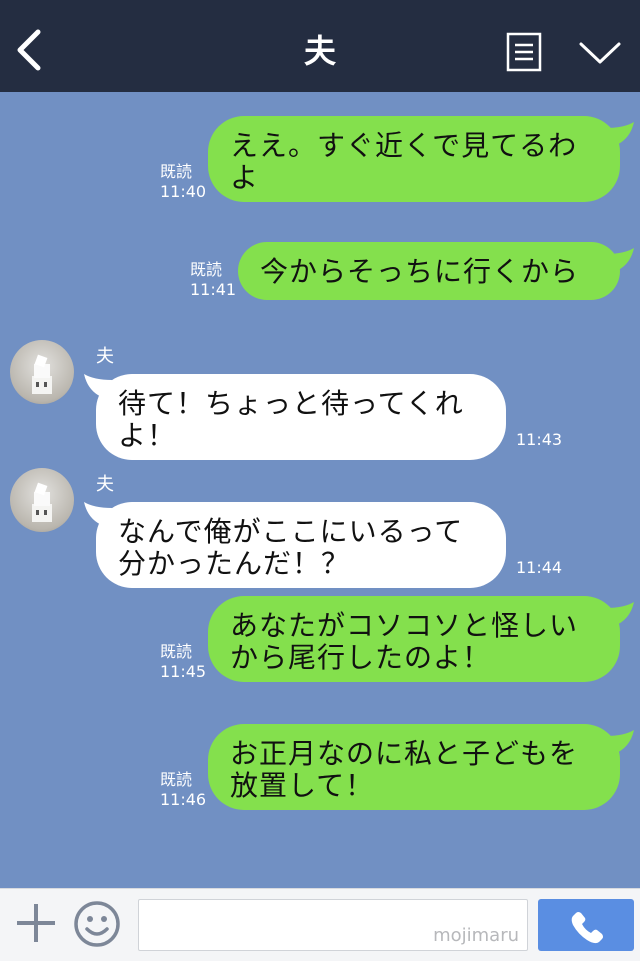  What do you see at coordinates (420, 271) in the screenshot?
I see `message-text: 今からそっちに行くから` at bounding box center [420, 271].